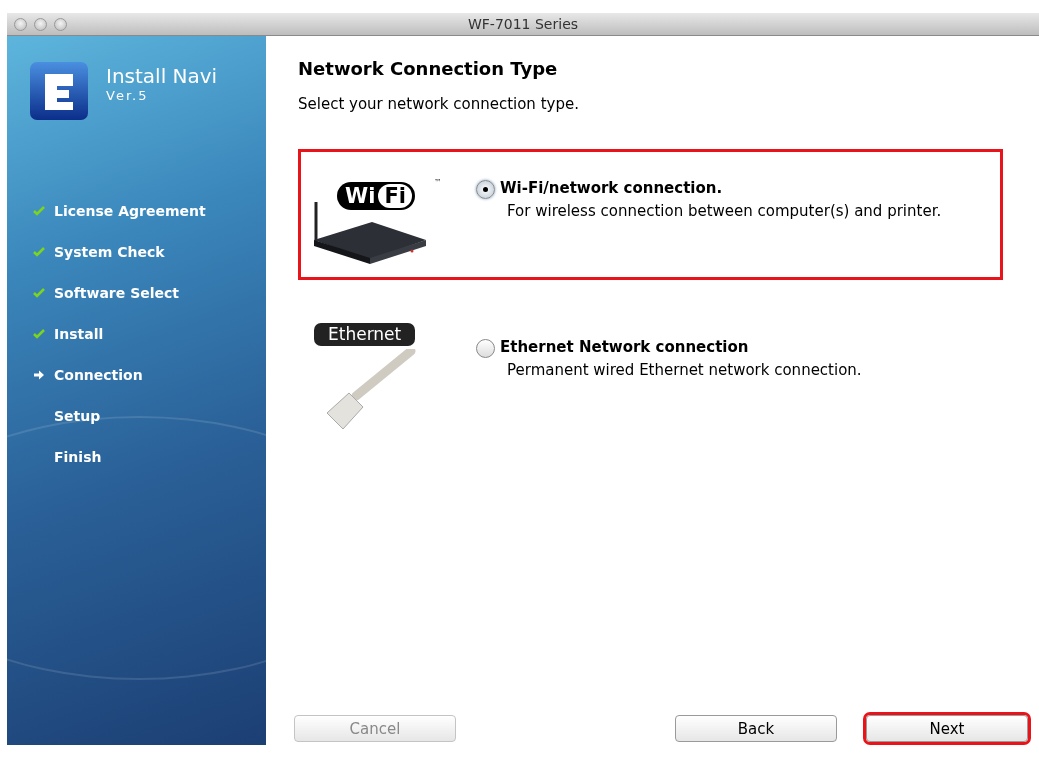  I want to click on page-heading: Network Connection Type, so click(428, 68).